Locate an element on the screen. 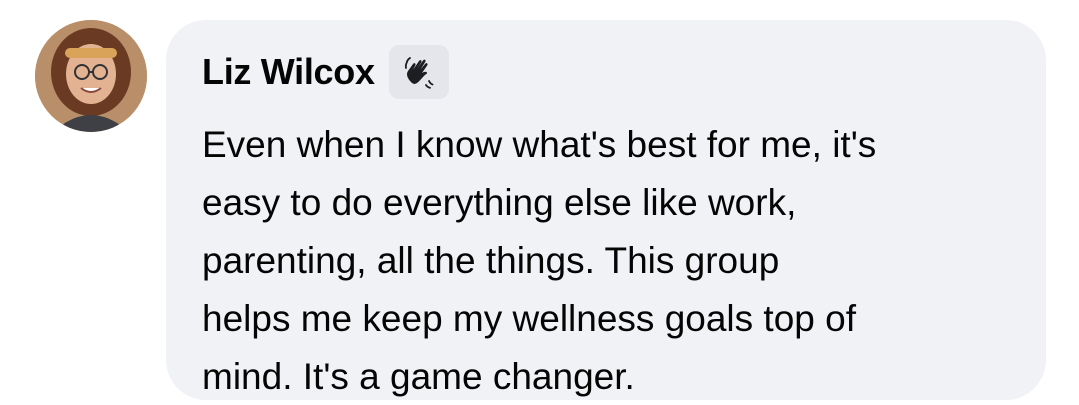 The height and width of the screenshot is (405, 1079). avatar-image is located at coordinates (91, 76).